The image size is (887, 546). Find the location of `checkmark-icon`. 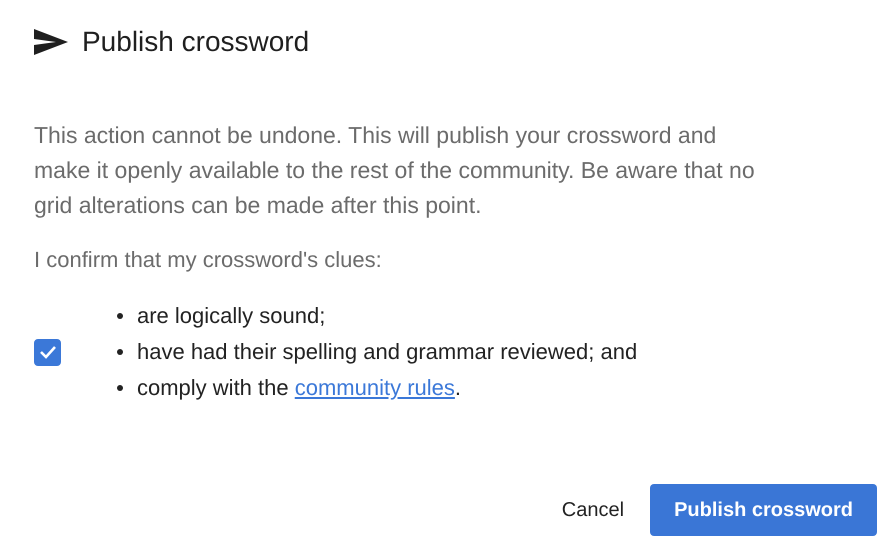

checkmark-icon is located at coordinates (47, 352).